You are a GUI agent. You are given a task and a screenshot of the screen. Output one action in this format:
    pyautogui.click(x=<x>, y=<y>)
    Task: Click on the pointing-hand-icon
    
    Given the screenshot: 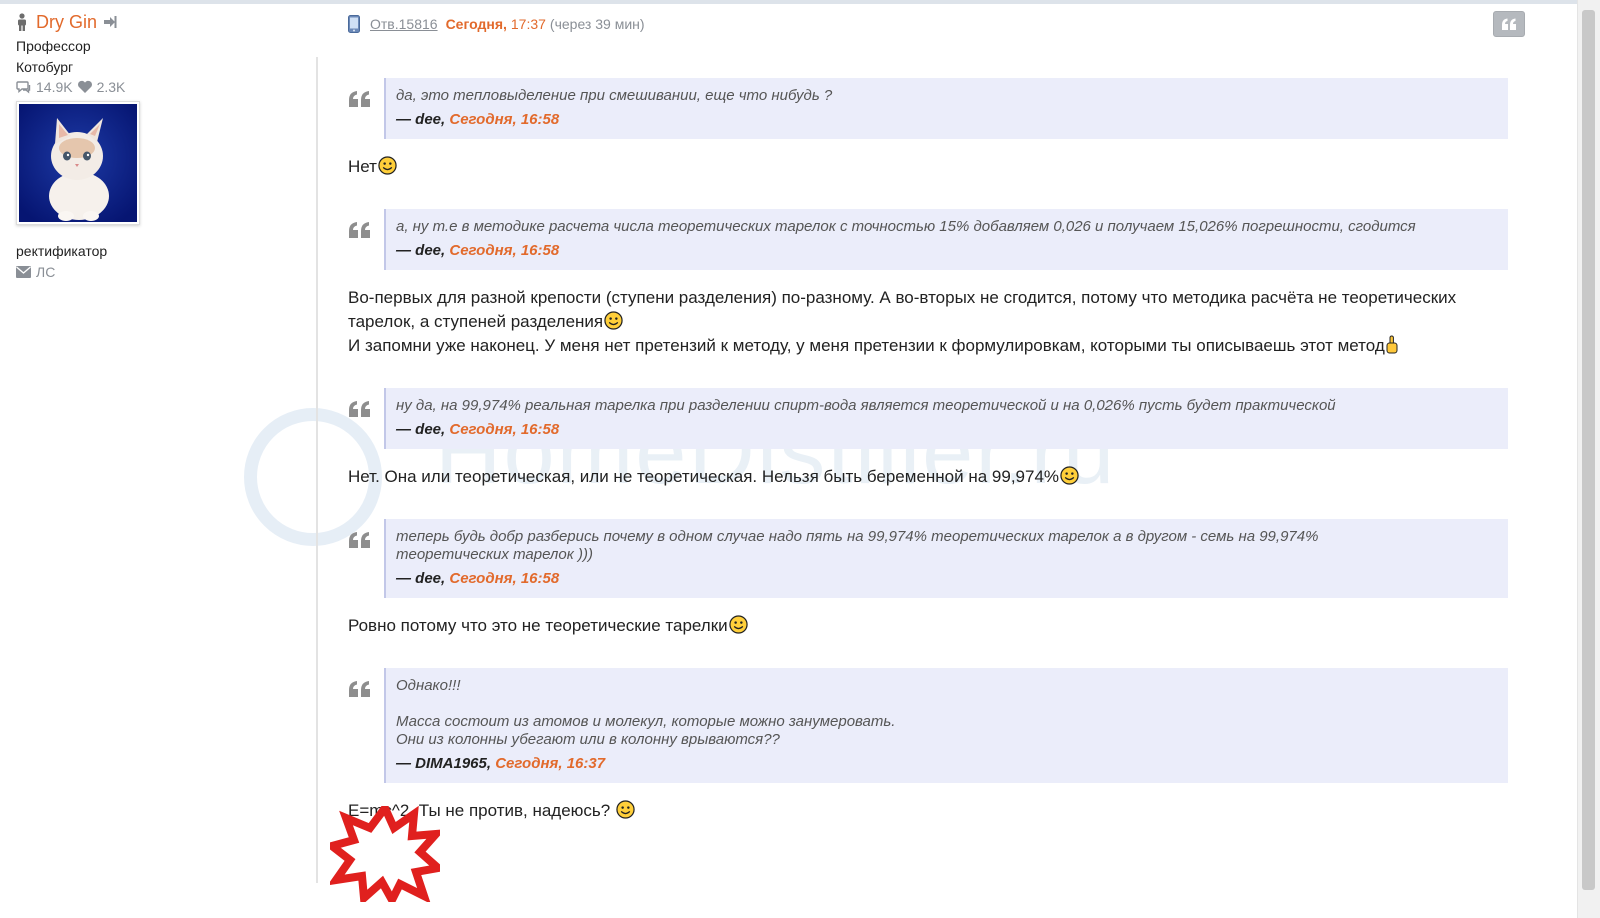 What is the action you would take?
    pyautogui.click(x=1392, y=344)
    